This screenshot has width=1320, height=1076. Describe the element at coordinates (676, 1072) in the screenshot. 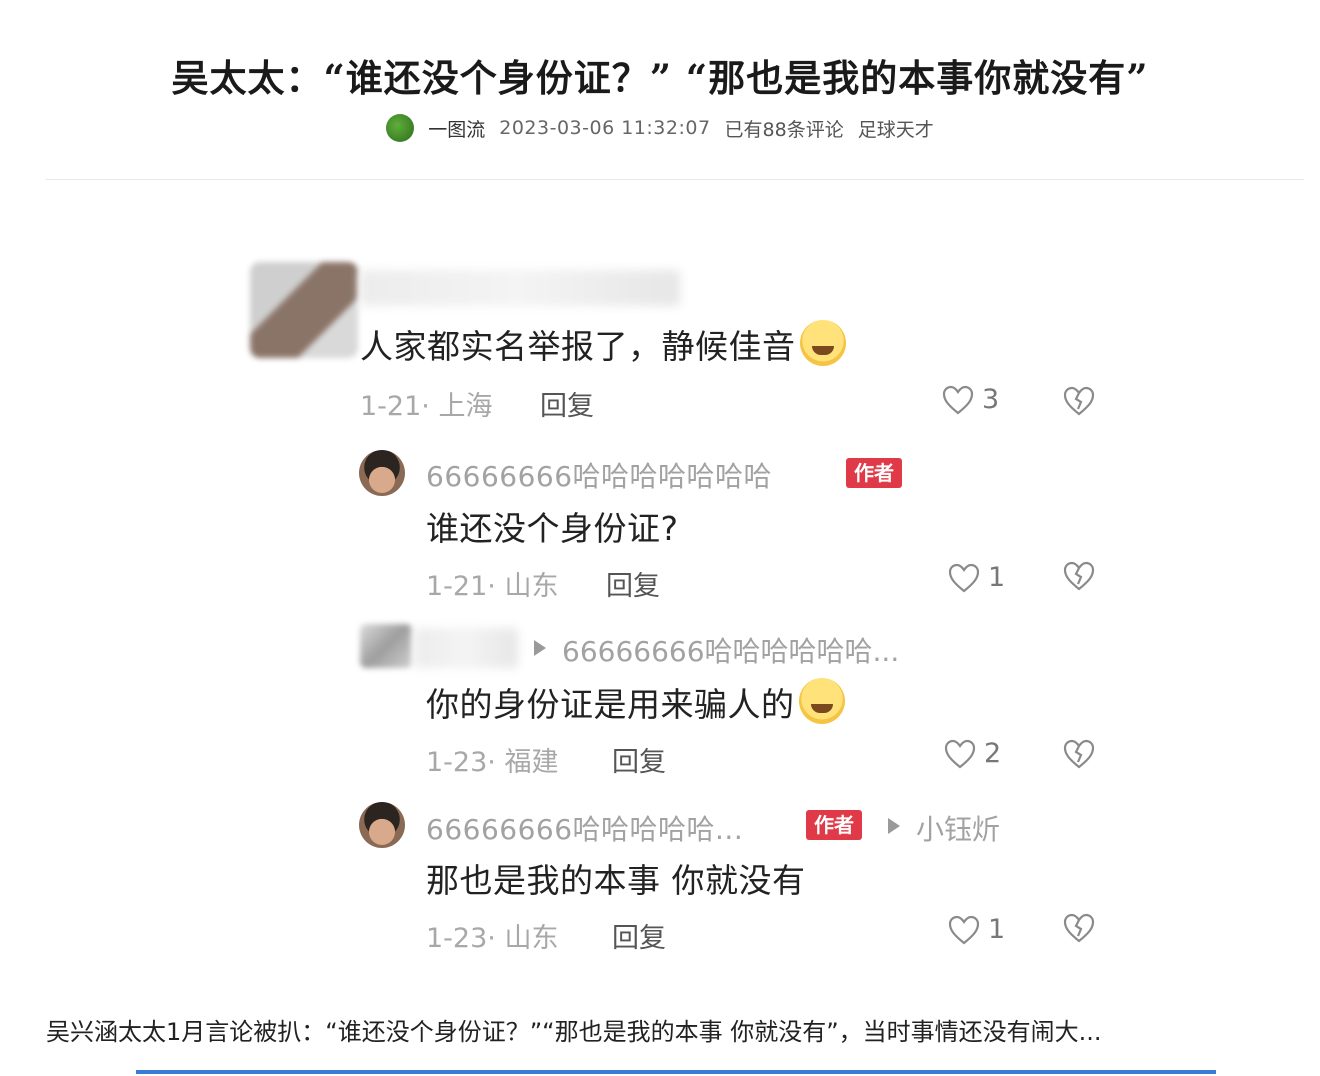

I see `bottom-accent-bar` at that location.